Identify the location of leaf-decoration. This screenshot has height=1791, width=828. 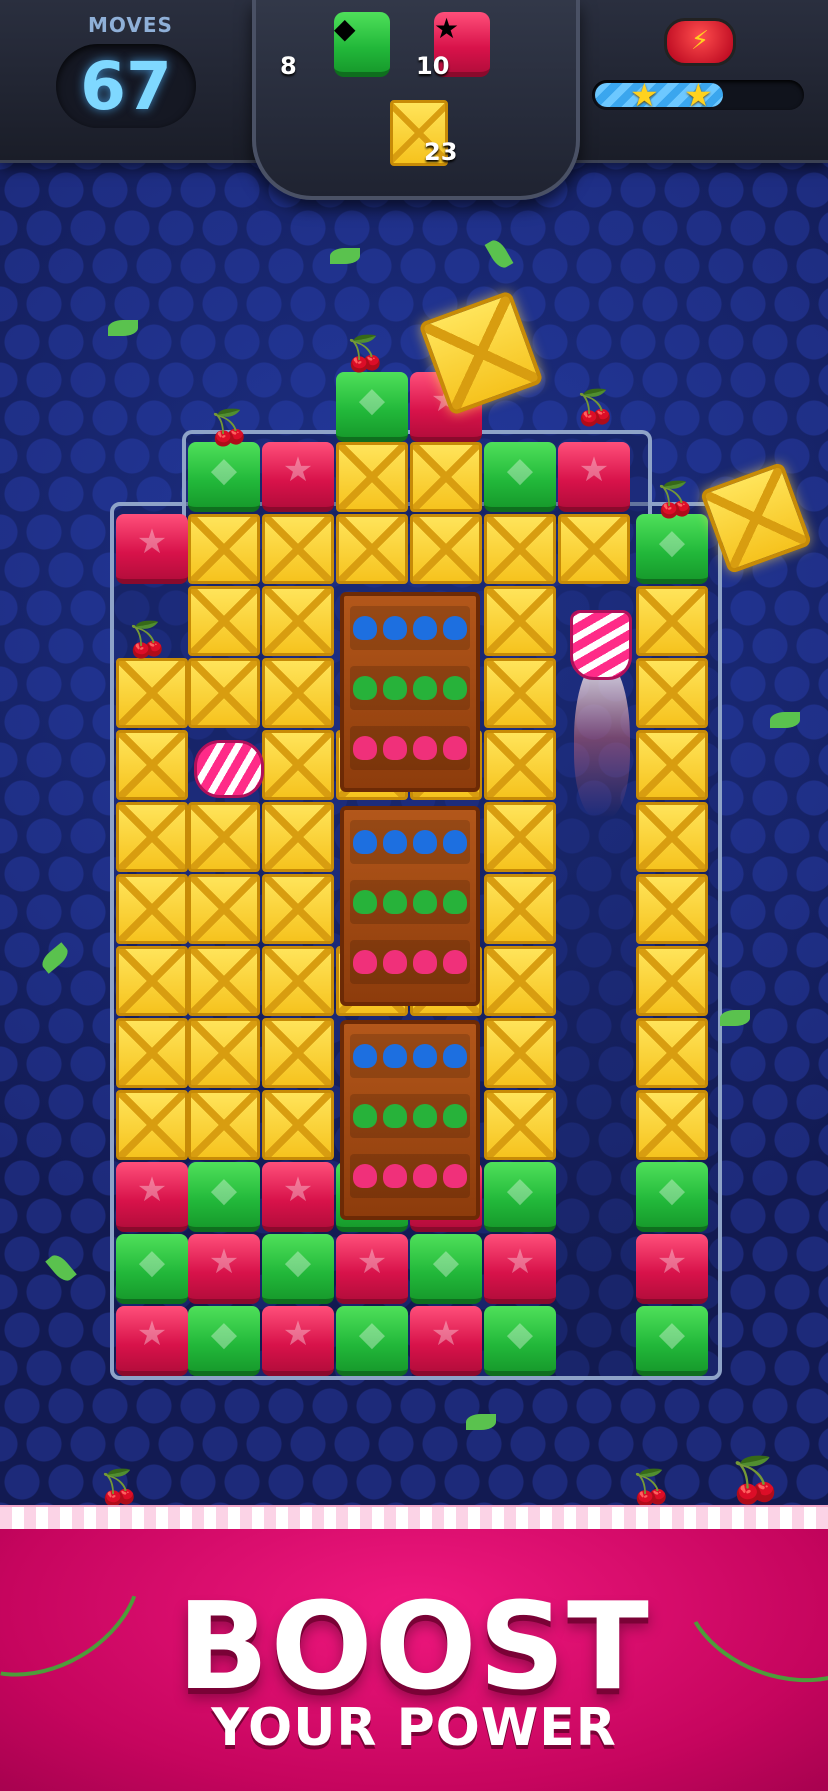
(481, 1422).